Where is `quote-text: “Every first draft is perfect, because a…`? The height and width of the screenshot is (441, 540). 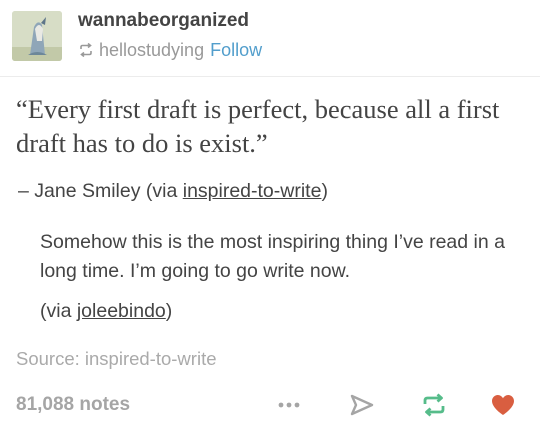
quote-text: “Every first draft is perfect, because a… is located at coordinates (258, 126).